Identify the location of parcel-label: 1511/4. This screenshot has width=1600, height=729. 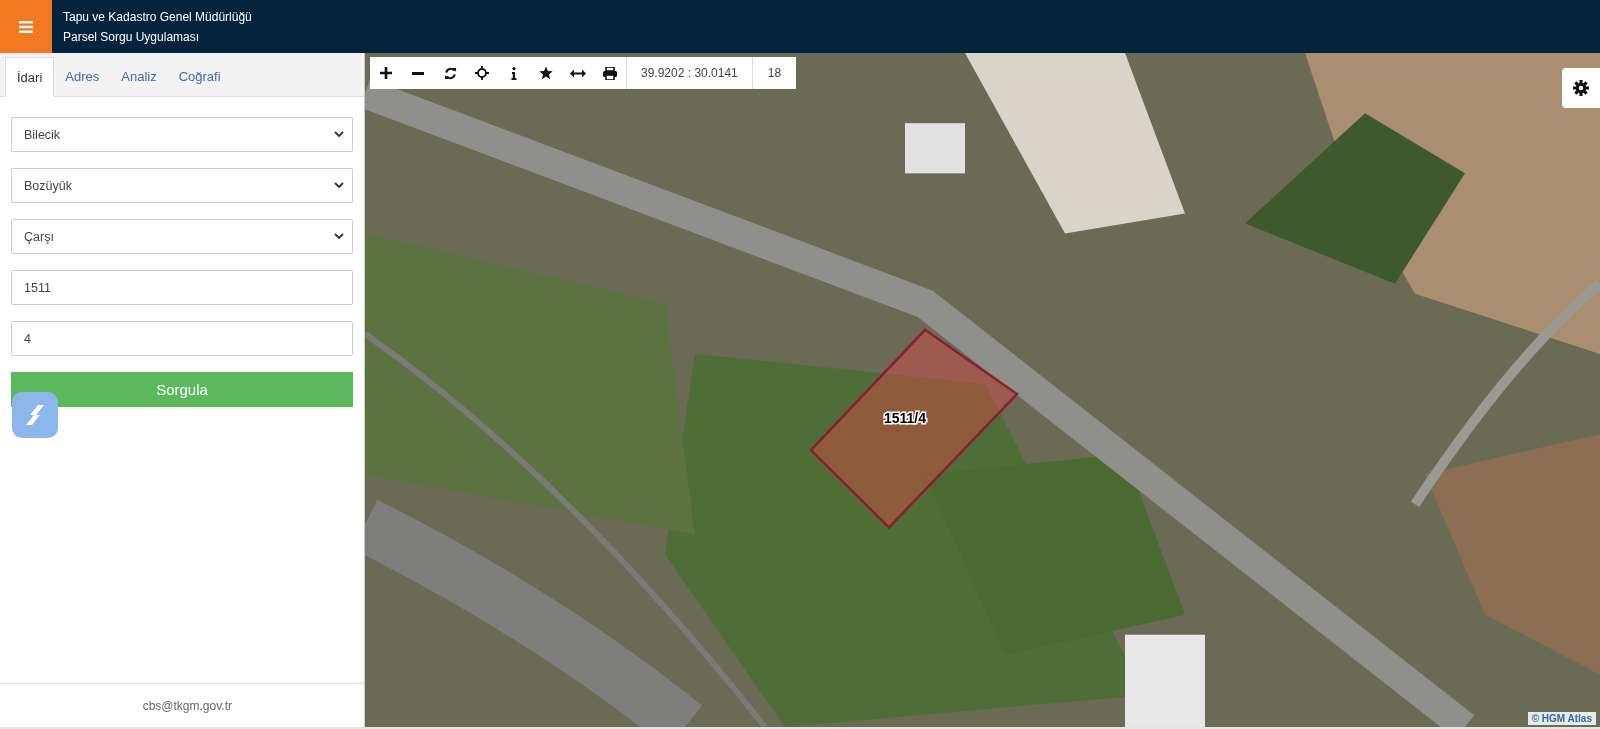
(905, 418).